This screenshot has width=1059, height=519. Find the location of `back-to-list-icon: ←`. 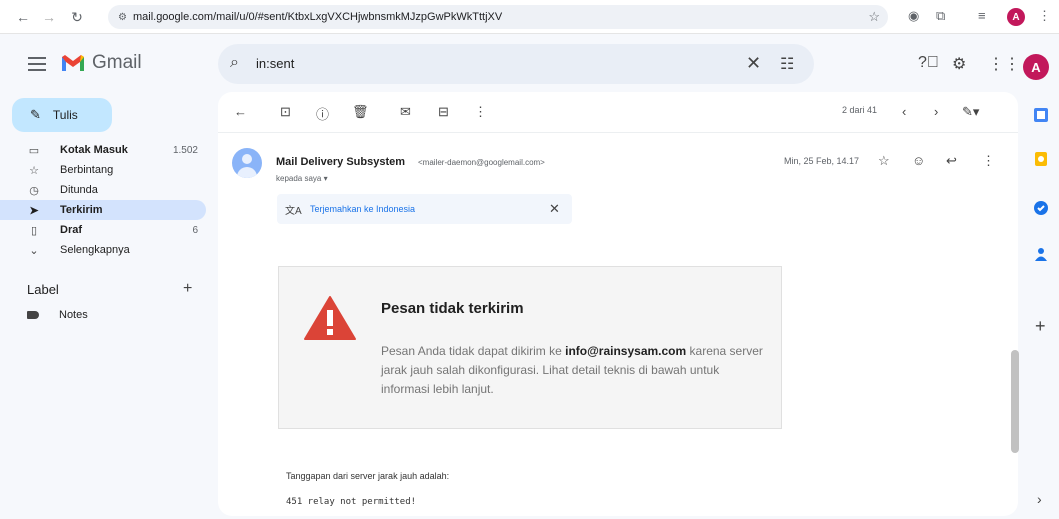

back-to-list-icon: ← is located at coordinates (240, 111).